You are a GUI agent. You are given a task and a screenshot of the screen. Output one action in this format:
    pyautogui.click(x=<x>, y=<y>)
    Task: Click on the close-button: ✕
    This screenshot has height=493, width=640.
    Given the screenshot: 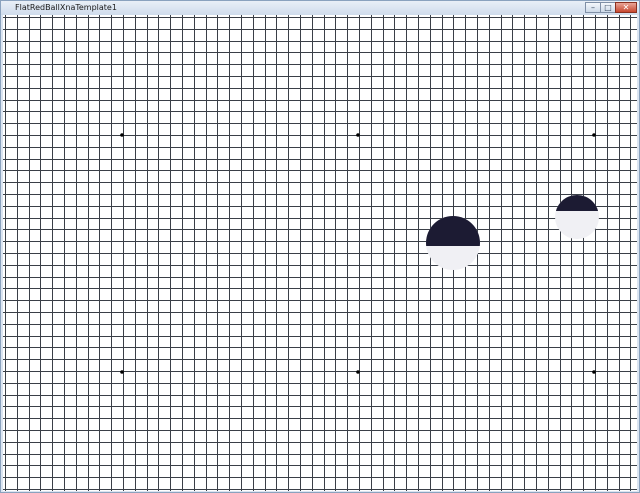 What is the action you would take?
    pyautogui.click(x=626, y=7)
    